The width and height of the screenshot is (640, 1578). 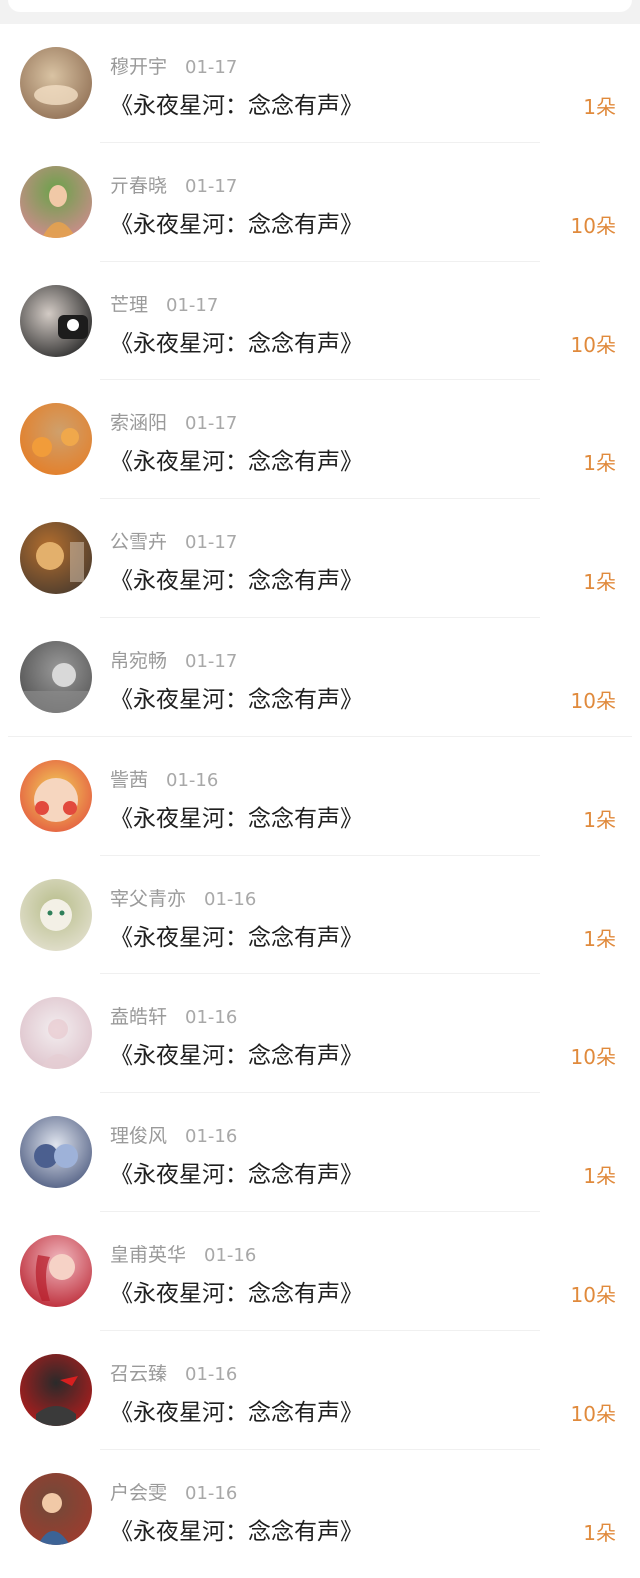 What do you see at coordinates (173, 540) in the screenshot?
I see `user-meta: 公雪卉 01-17` at bounding box center [173, 540].